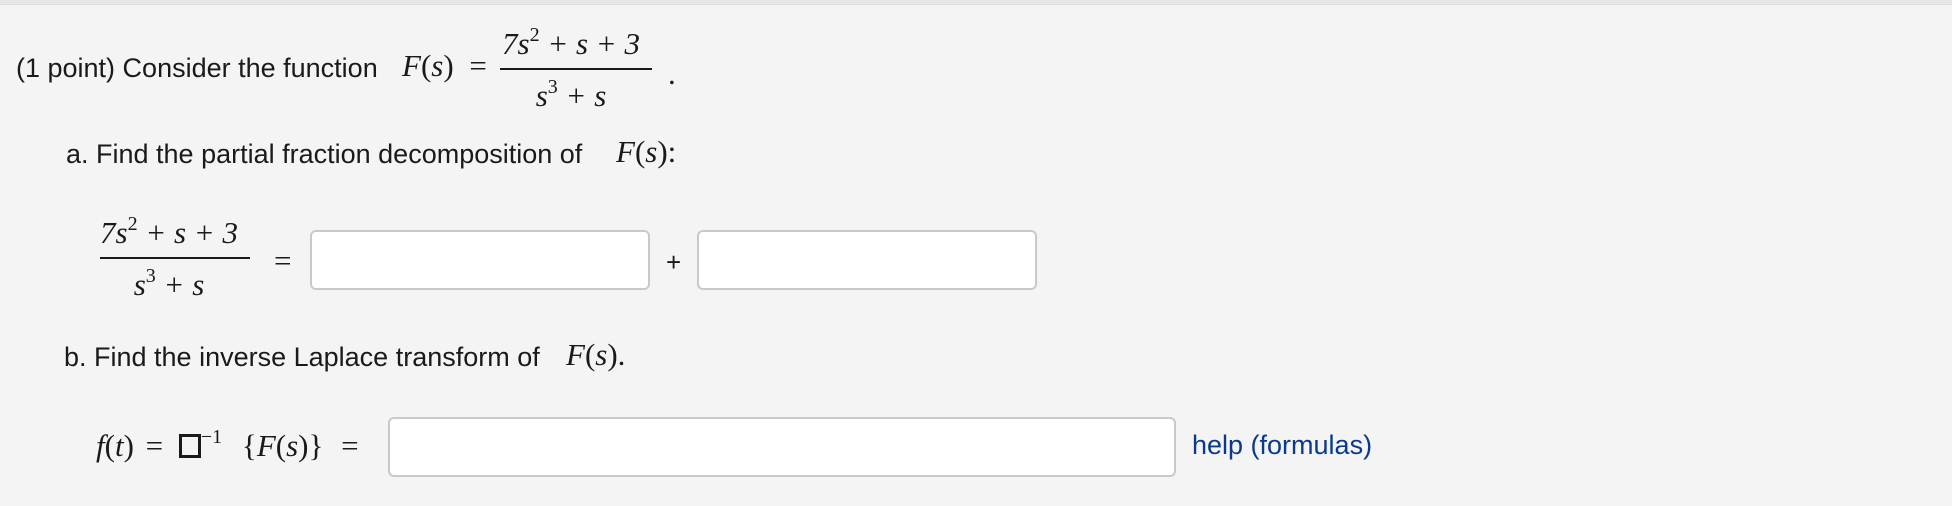  Describe the element at coordinates (139, 284) in the screenshot. I see `pa-den-lead: s` at that location.